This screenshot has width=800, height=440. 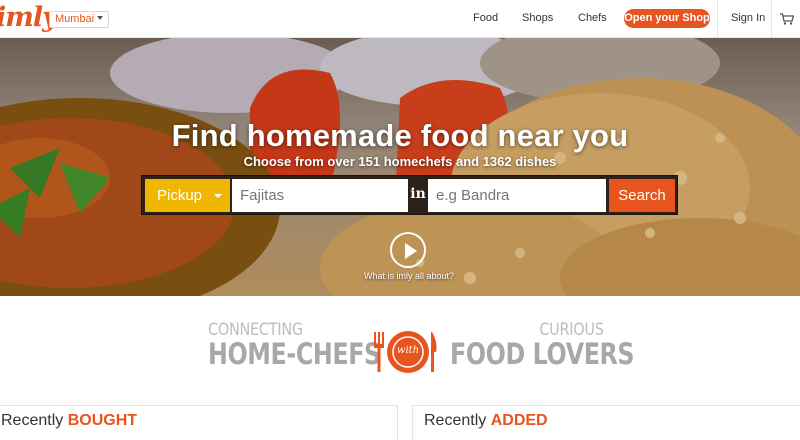 I want to click on open-shop-button: Open your Shop, so click(x=667, y=18).